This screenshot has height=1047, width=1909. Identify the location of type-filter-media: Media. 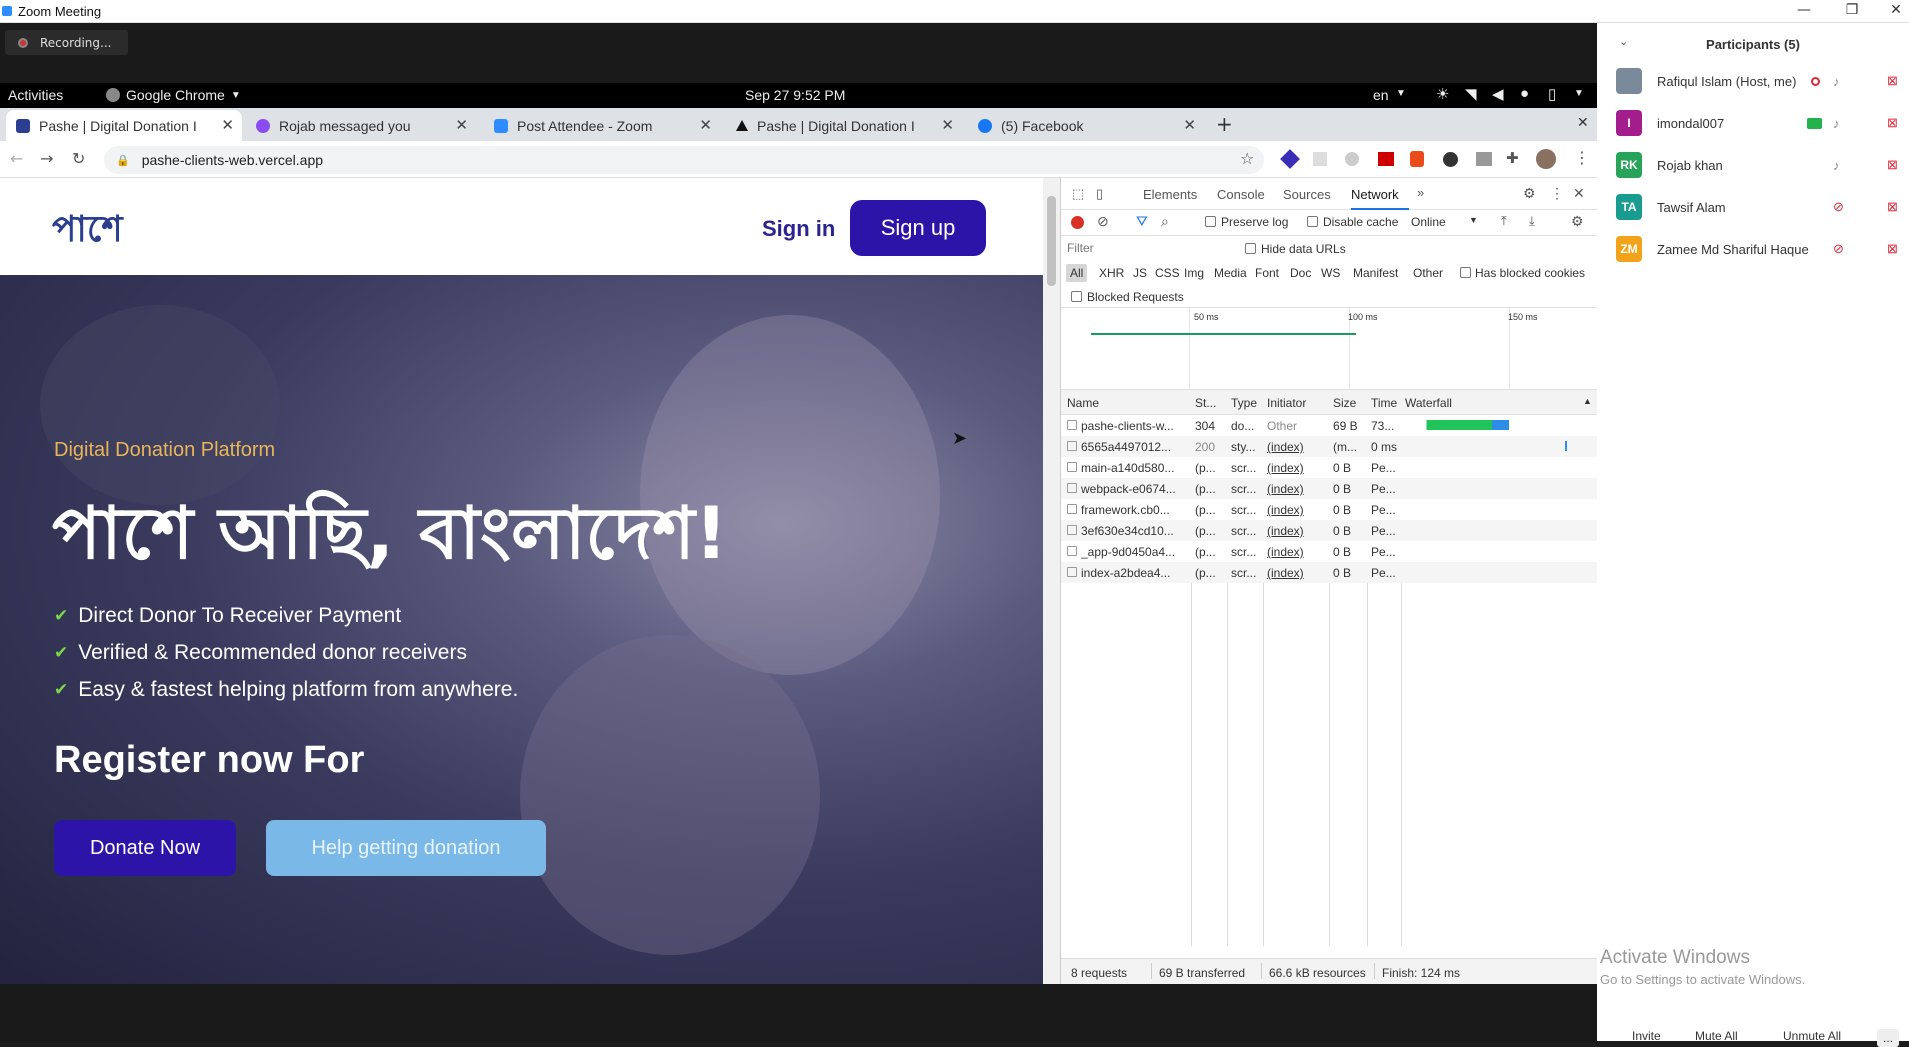
(1230, 273).